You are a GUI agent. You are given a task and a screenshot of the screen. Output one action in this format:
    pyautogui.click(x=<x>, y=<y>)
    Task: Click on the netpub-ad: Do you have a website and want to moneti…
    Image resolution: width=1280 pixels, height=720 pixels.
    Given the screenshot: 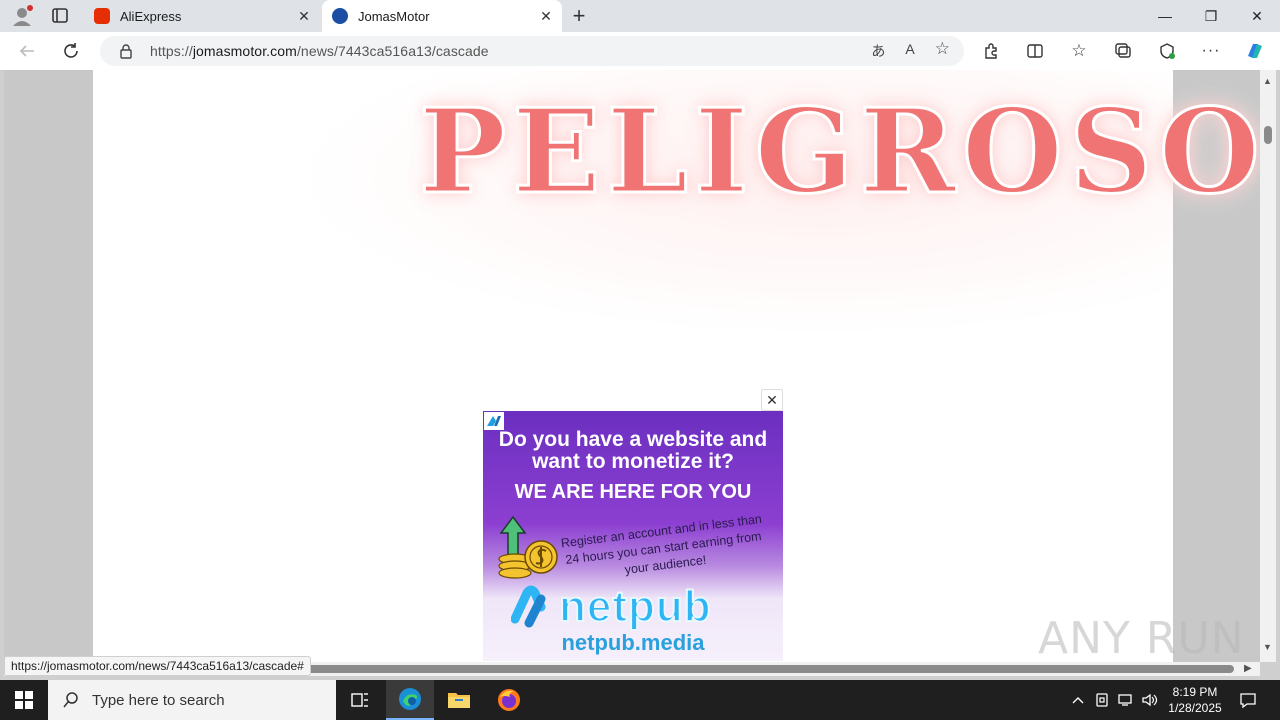 What is the action you would take?
    pyautogui.click(x=633, y=536)
    